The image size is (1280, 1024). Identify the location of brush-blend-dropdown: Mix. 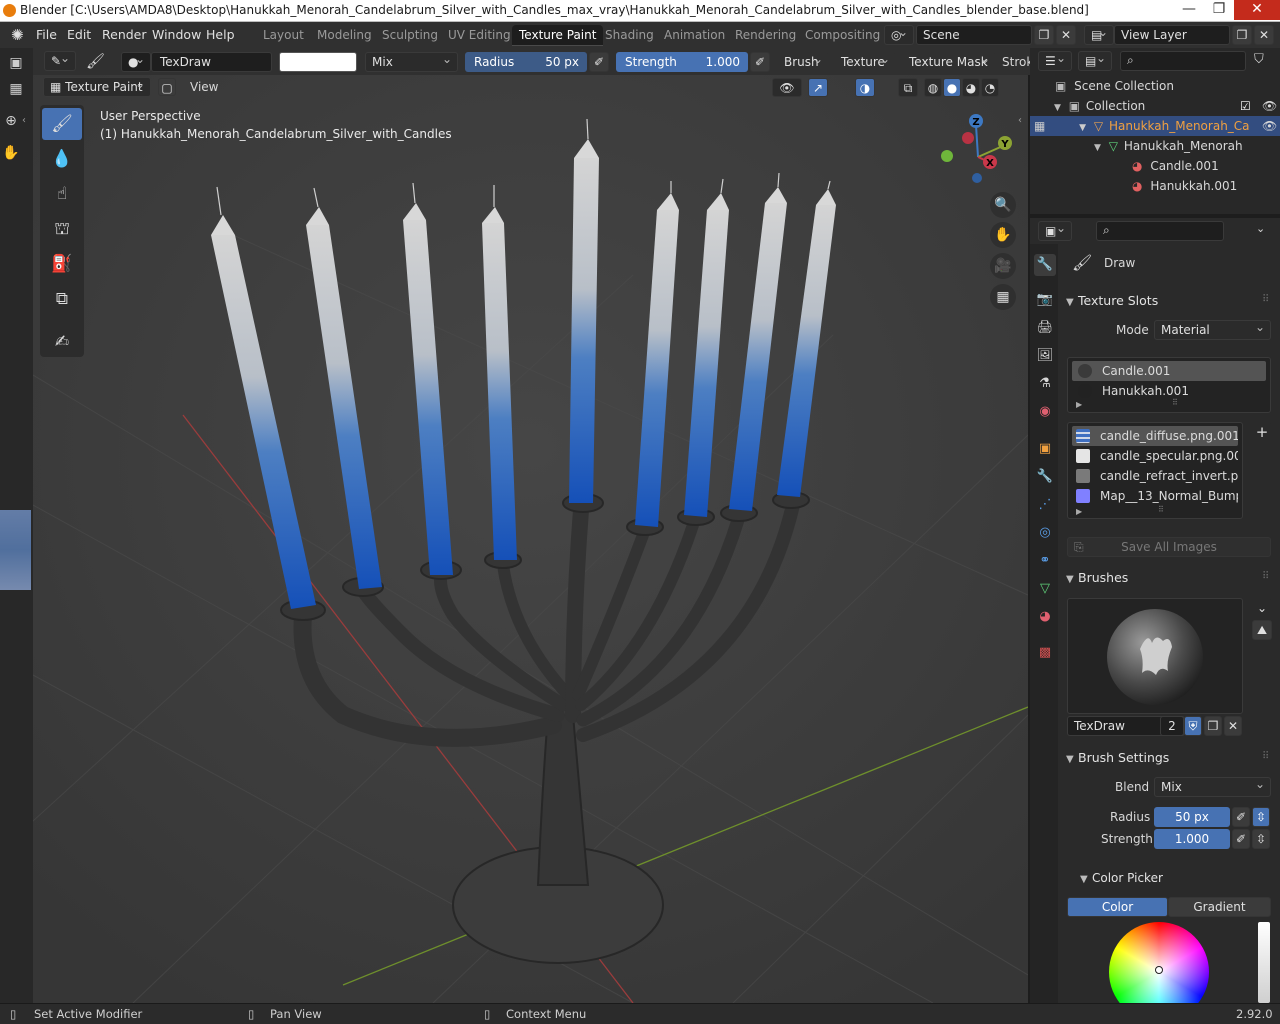
(1212, 787).